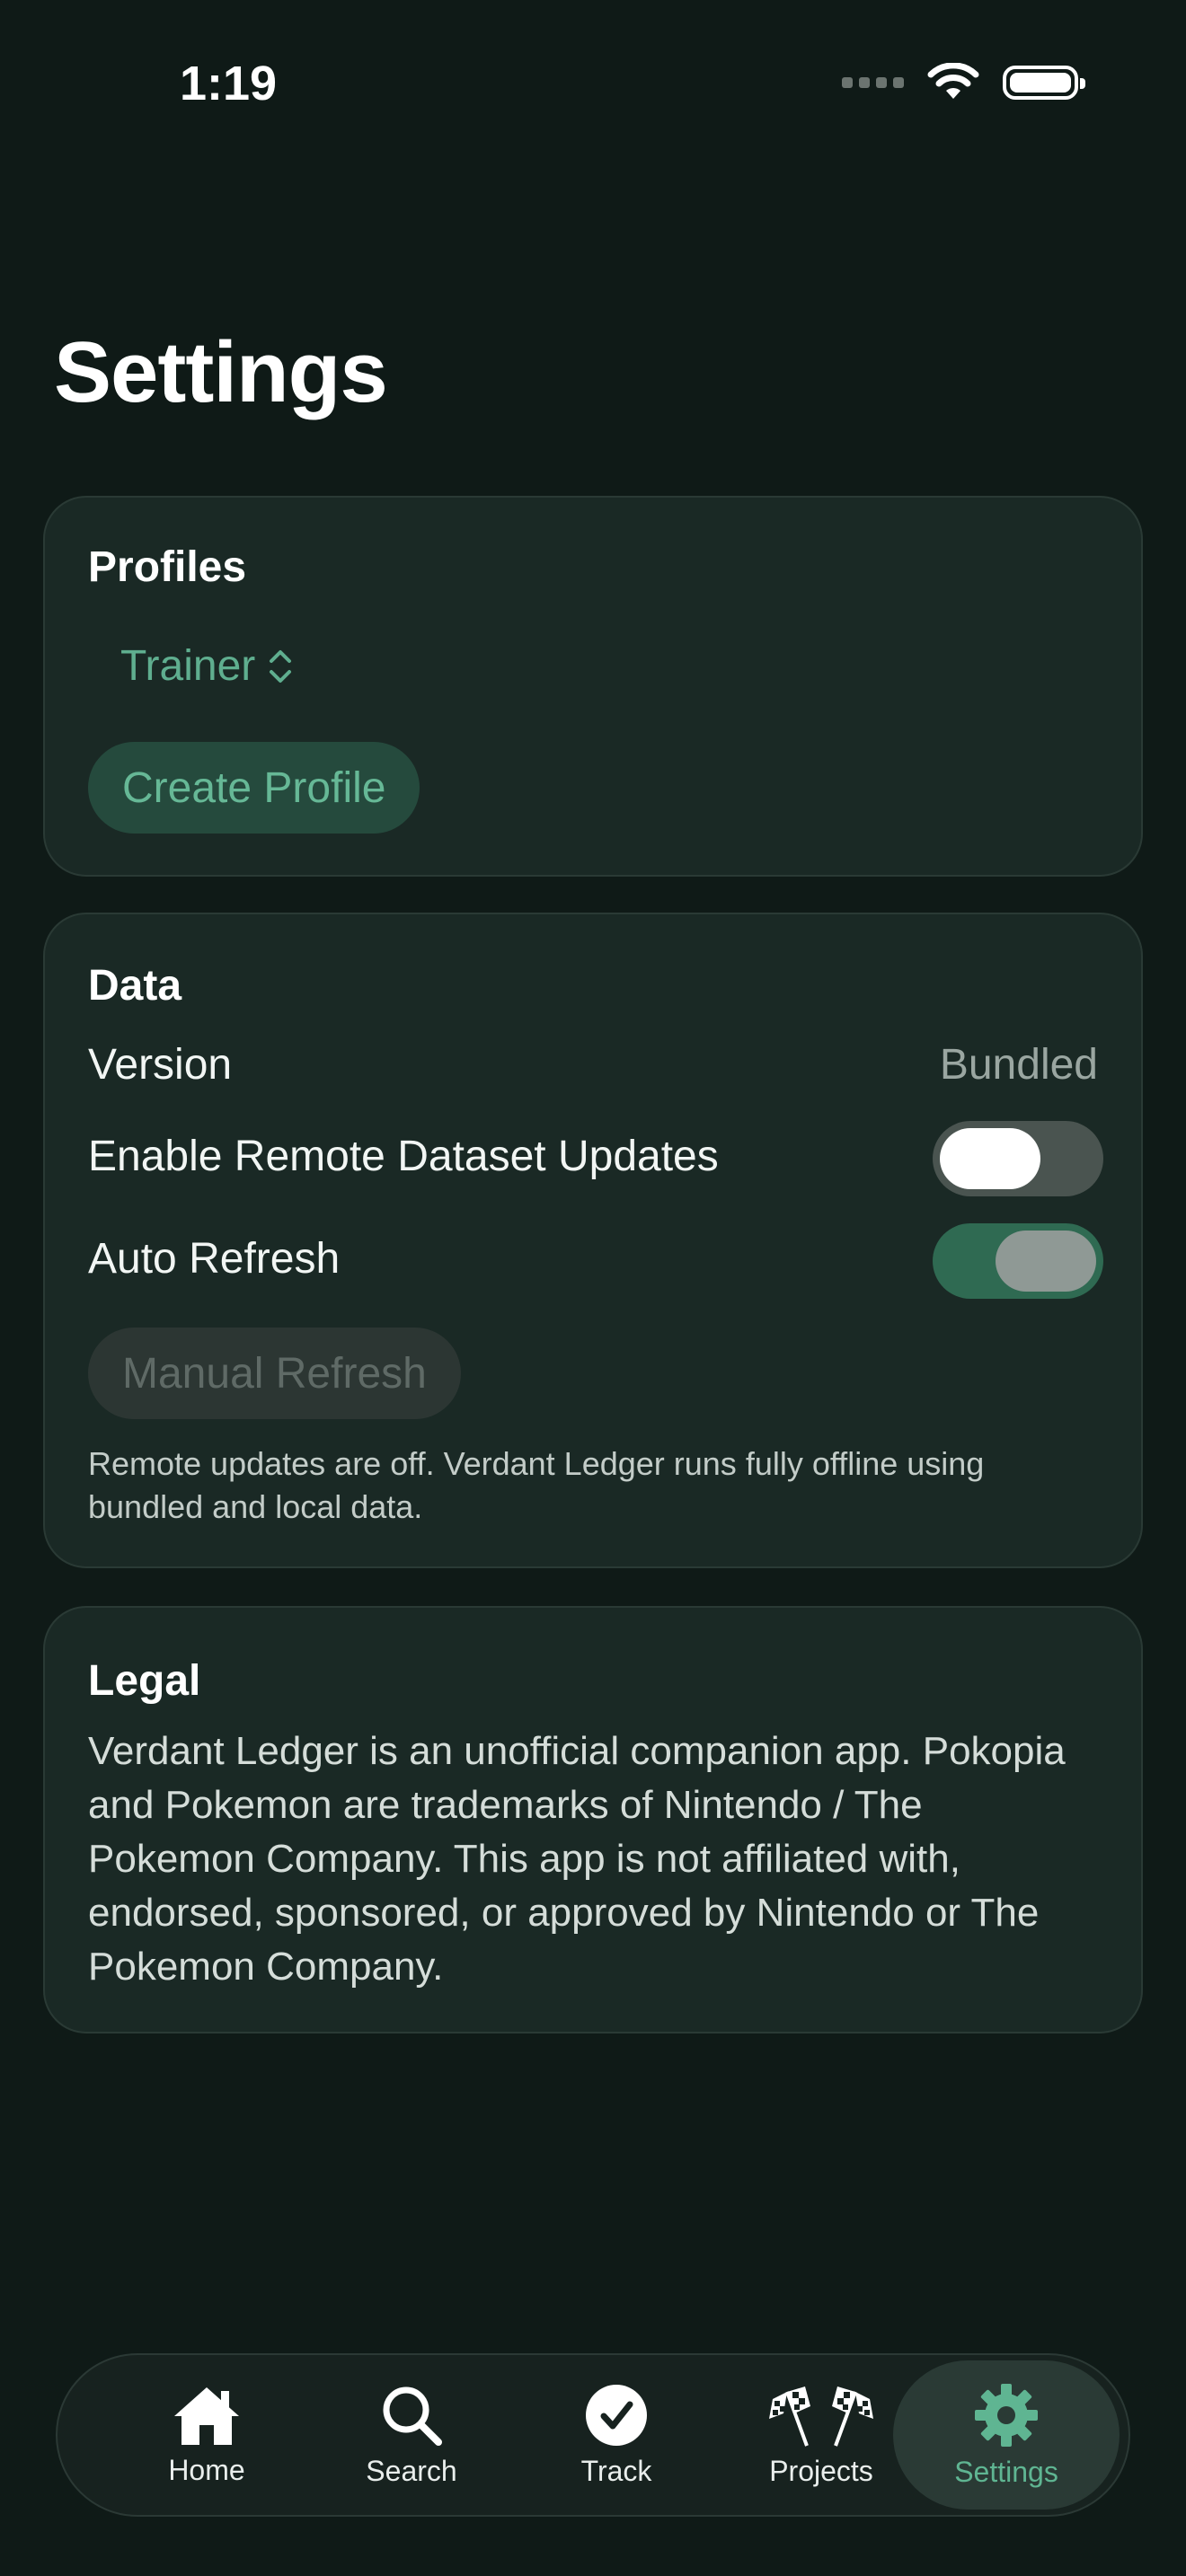 The width and height of the screenshot is (1186, 2576). I want to click on tab-track: Track, so click(616, 2435).